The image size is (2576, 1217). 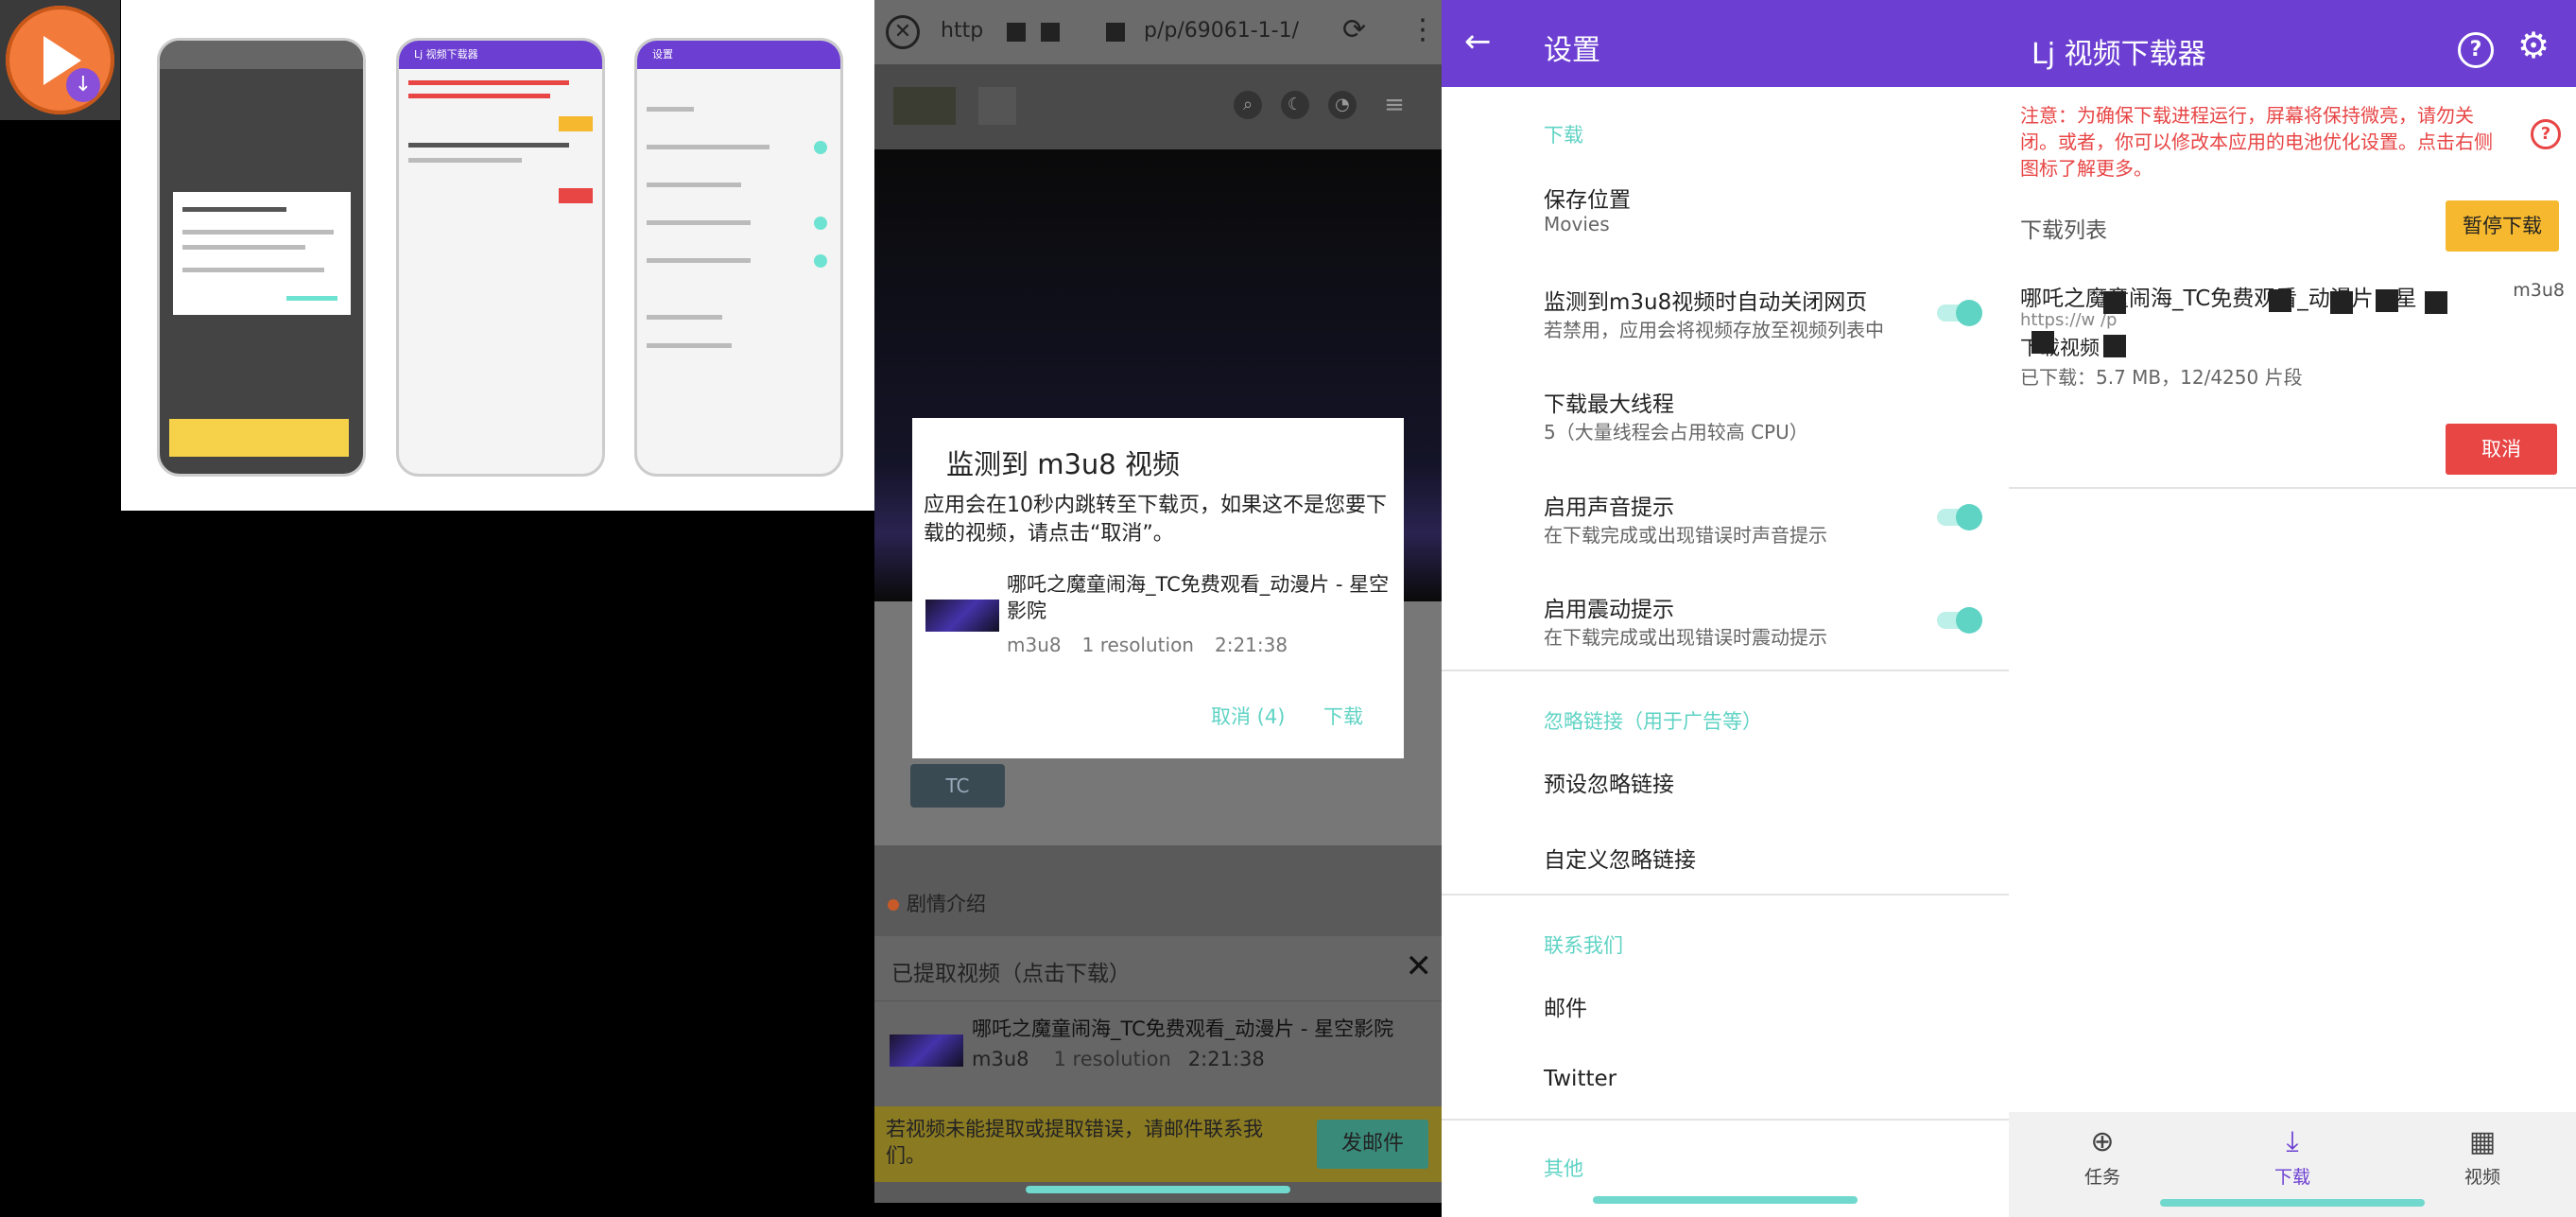 What do you see at coordinates (1563, 1168) in the screenshot?
I see `section-other: 其他` at bounding box center [1563, 1168].